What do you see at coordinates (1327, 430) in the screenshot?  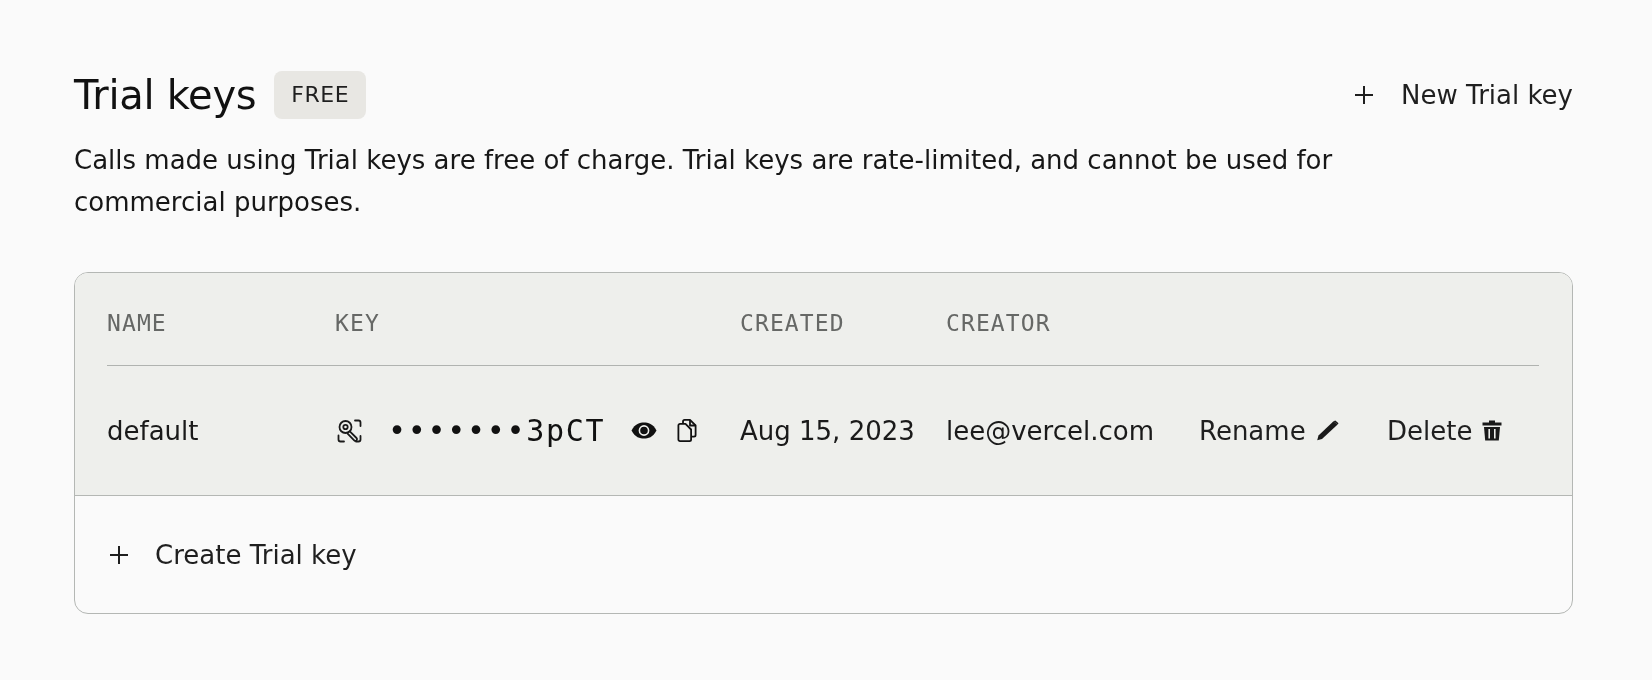 I see `pencil-icon` at bounding box center [1327, 430].